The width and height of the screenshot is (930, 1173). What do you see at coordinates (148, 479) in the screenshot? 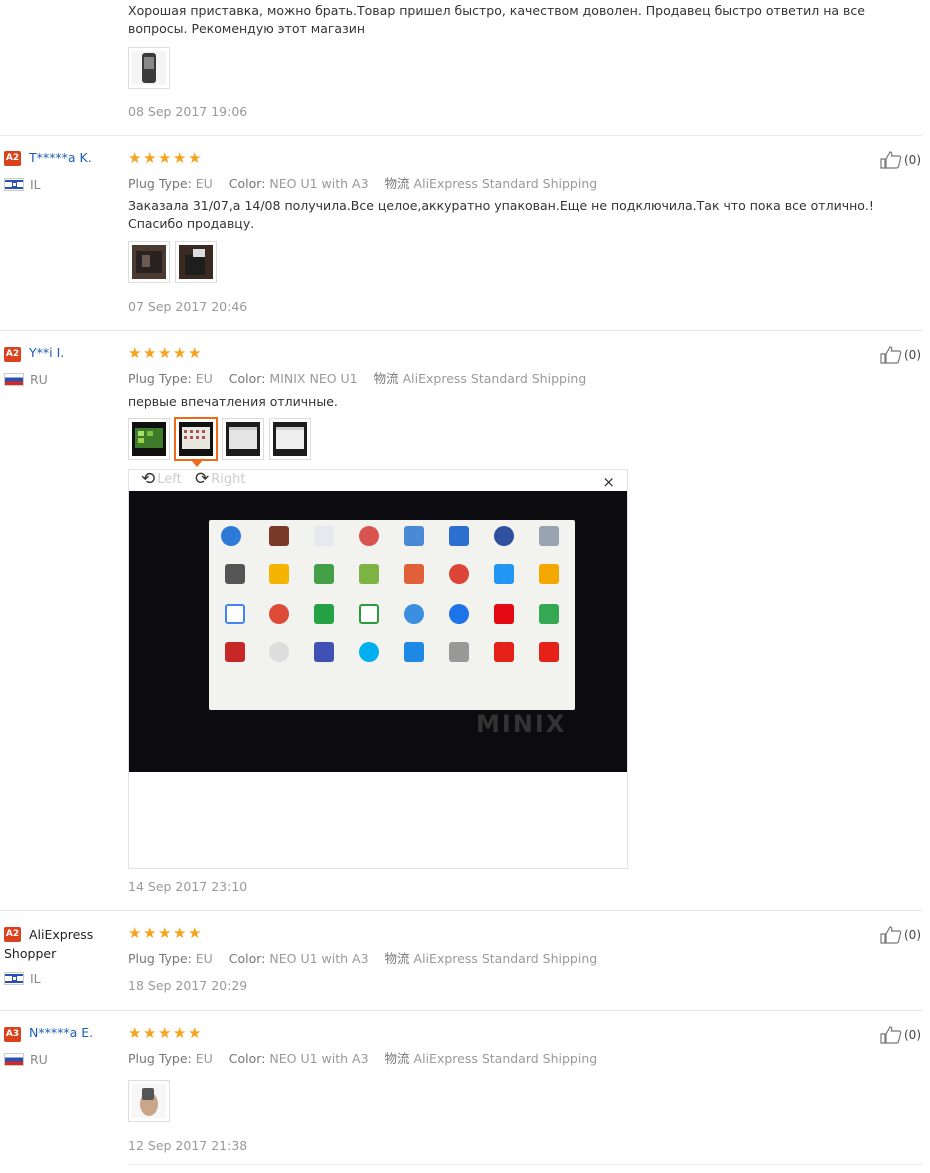
I see `rotate-left-icon: ⟲` at bounding box center [148, 479].